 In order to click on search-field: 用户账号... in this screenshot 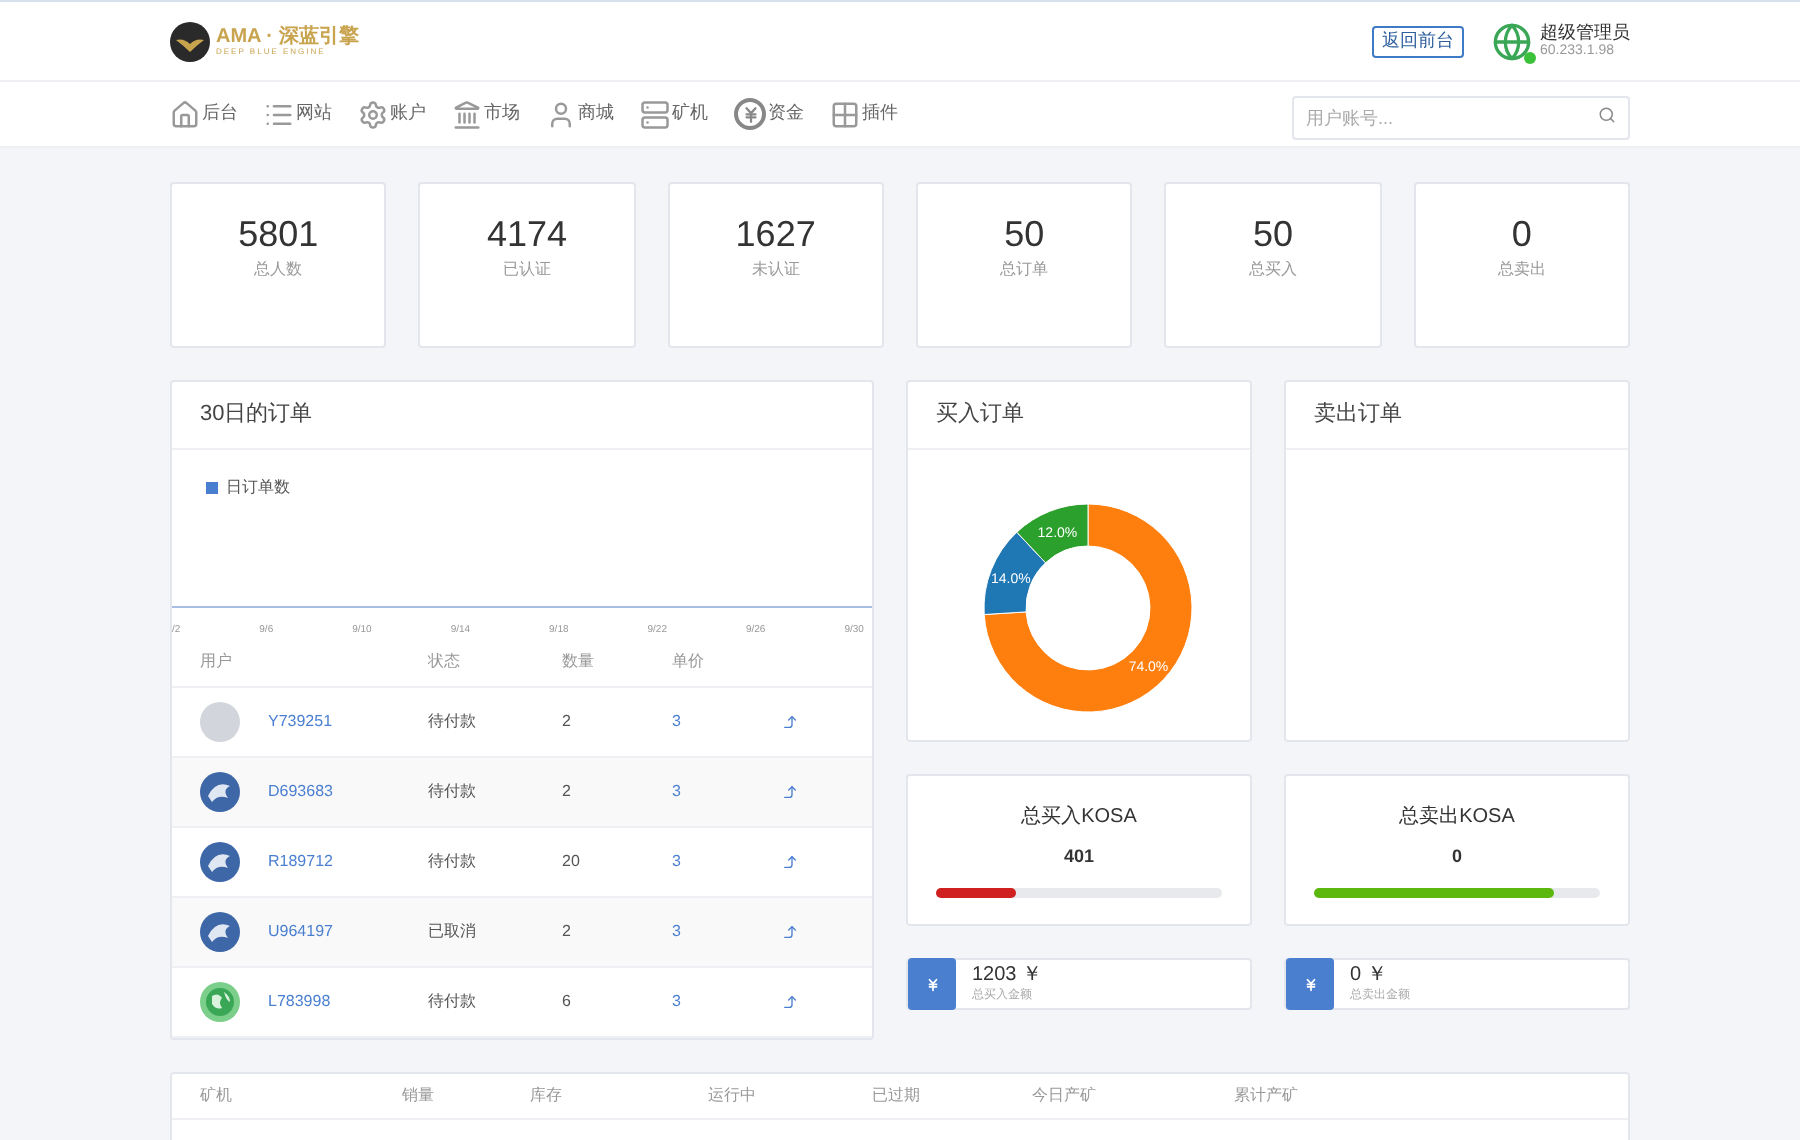, I will do `click(1461, 118)`.